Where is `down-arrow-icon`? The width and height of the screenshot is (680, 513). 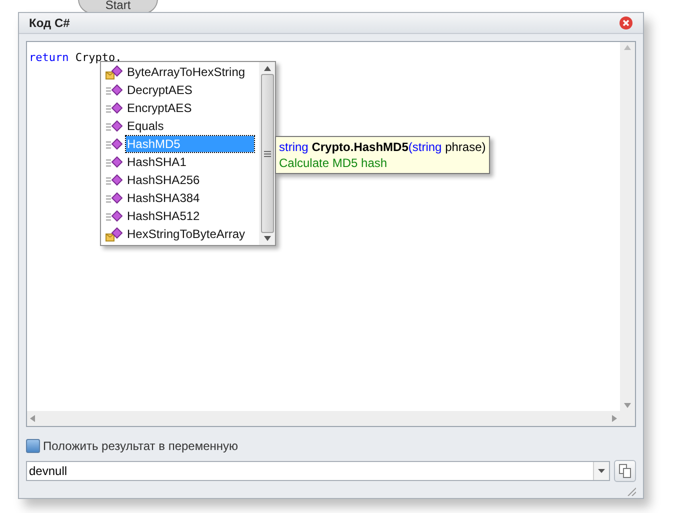
down-arrow-icon is located at coordinates (267, 238).